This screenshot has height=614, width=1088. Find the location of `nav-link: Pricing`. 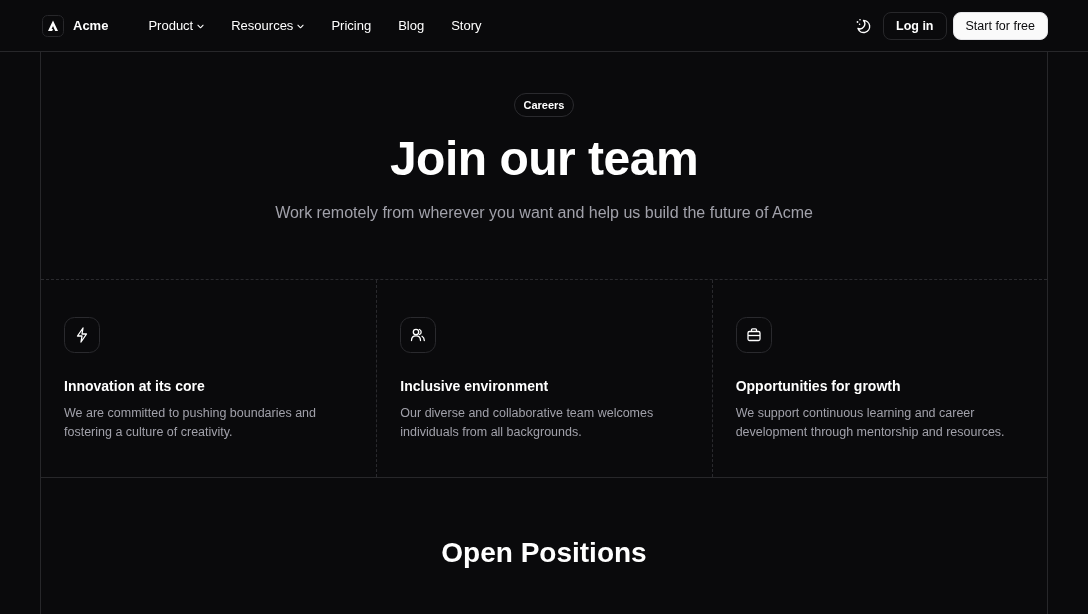

nav-link: Pricing is located at coordinates (351, 25).